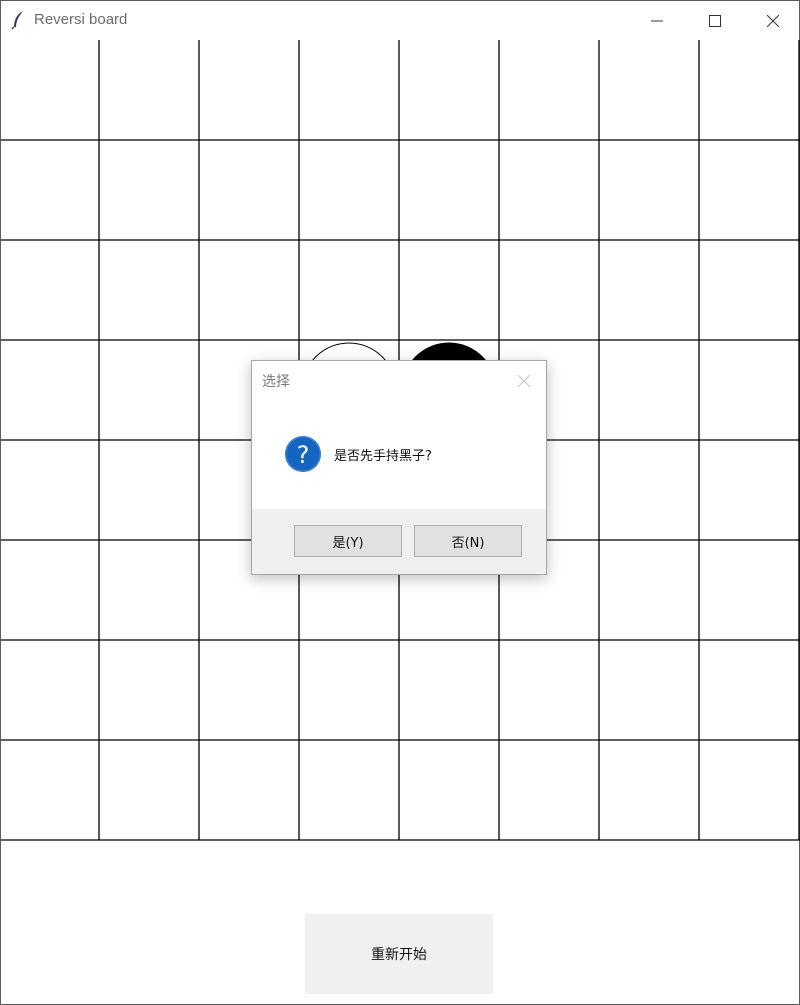 The width and height of the screenshot is (800, 1005). I want to click on restart-button: 重新开始, so click(399, 954).